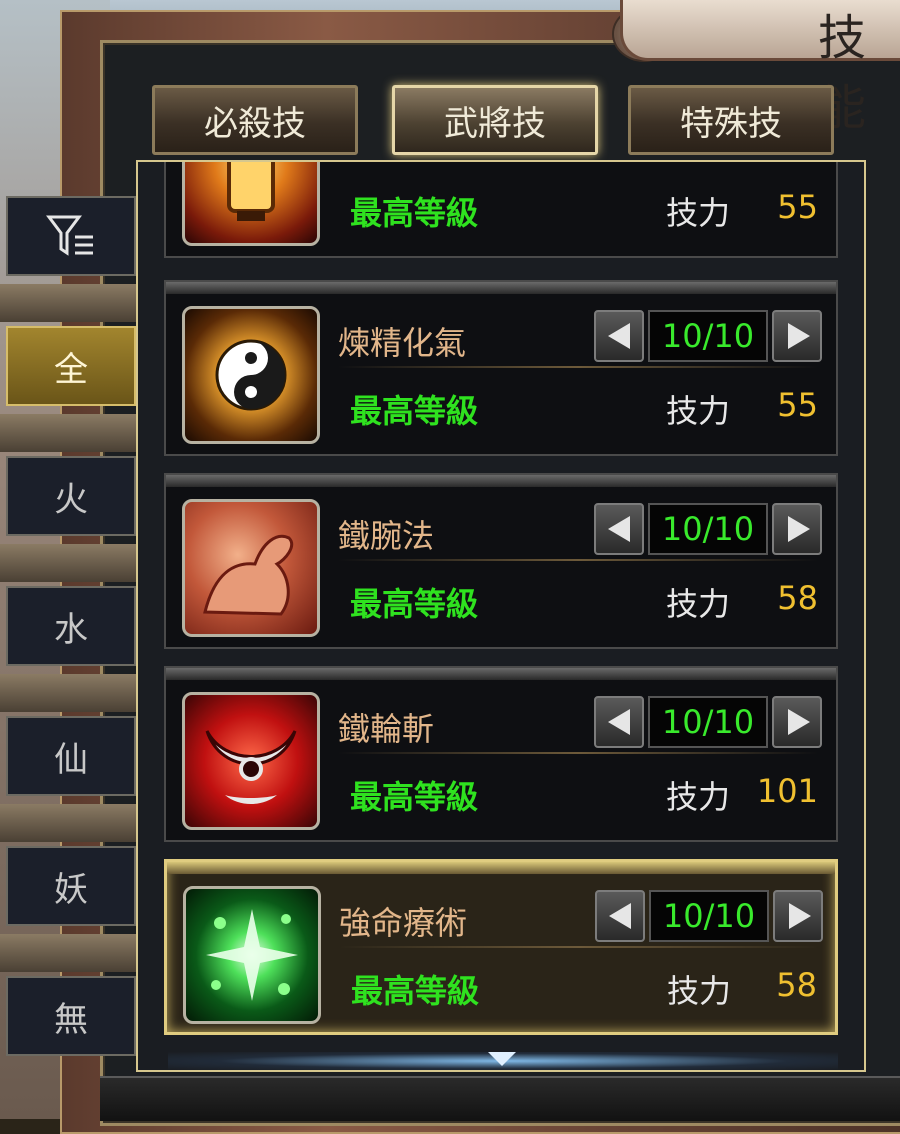 Image resolution: width=900 pixels, height=1134 pixels. Describe the element at coordinates (502, 1059) in the screenshot. I see `scroll-down-icon` at that location.